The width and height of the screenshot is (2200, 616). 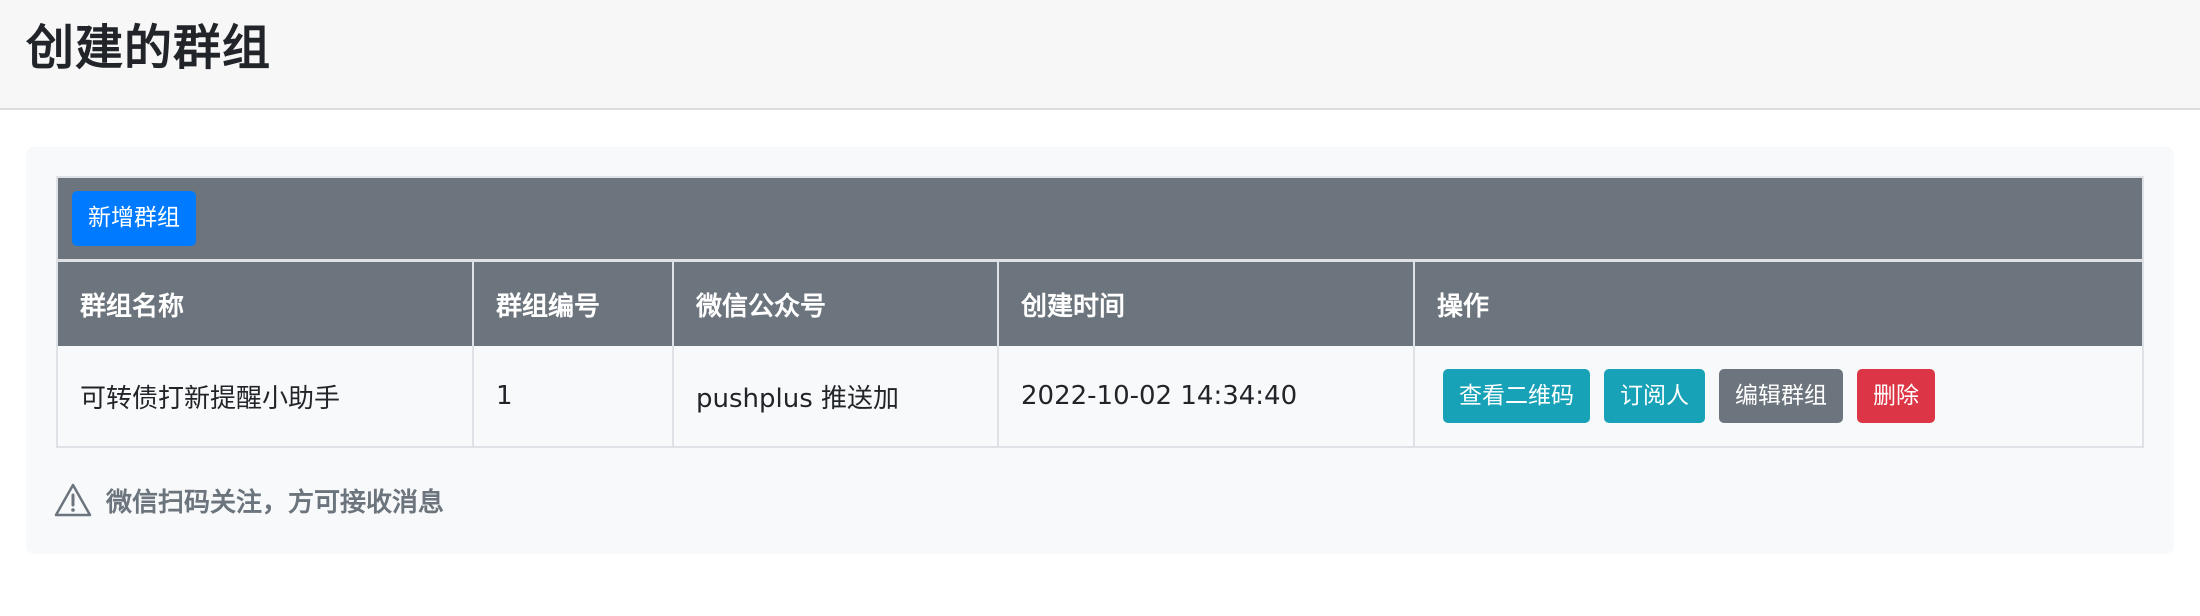 What do you see at coordinates (836, 396) in the screenshot?
I see `cell-wechat-account: pushplus 推送加` at bounding box center [836, 396].